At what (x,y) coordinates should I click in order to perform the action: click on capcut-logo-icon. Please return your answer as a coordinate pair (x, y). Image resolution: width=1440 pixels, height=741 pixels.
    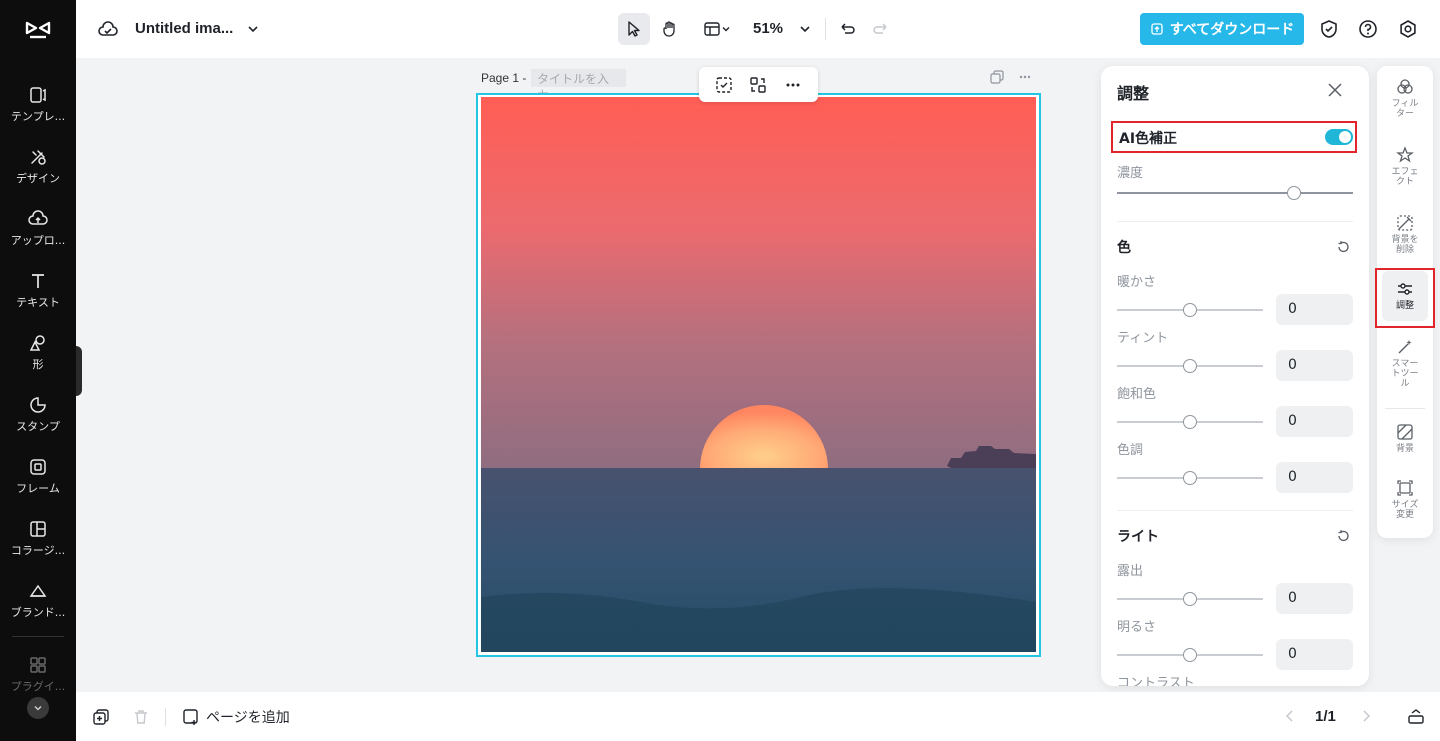
    Looking at the image, I should click on (38, 30).